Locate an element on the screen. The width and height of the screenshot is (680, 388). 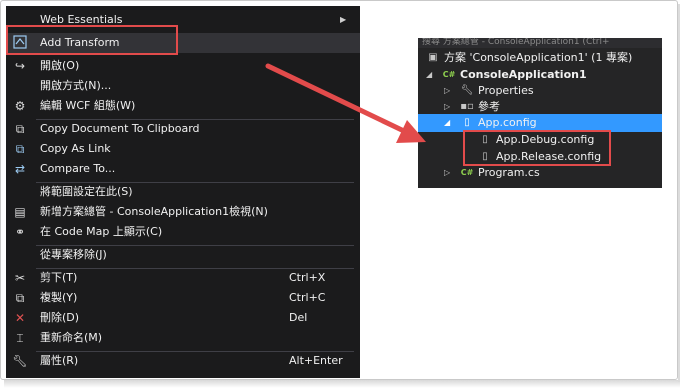
annotation-arrow is located at coordinates (345, 103).